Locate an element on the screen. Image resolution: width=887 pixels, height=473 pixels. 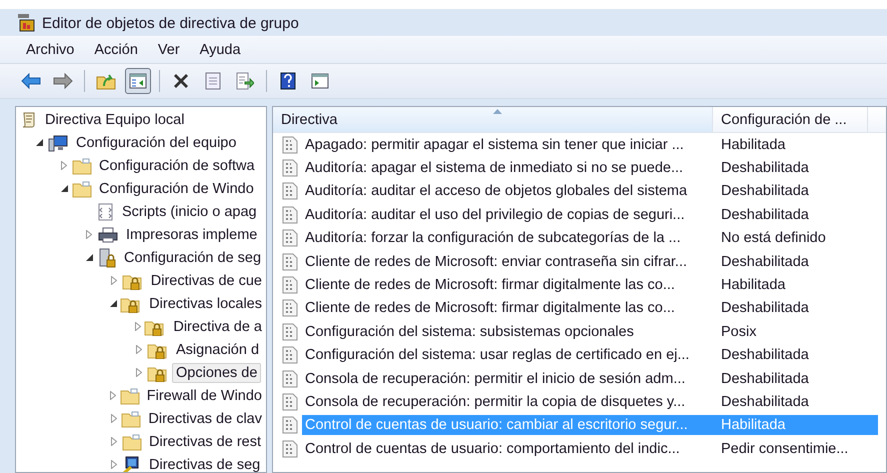
tree-item: Directivas de seg is located at coordinates (204, 463).